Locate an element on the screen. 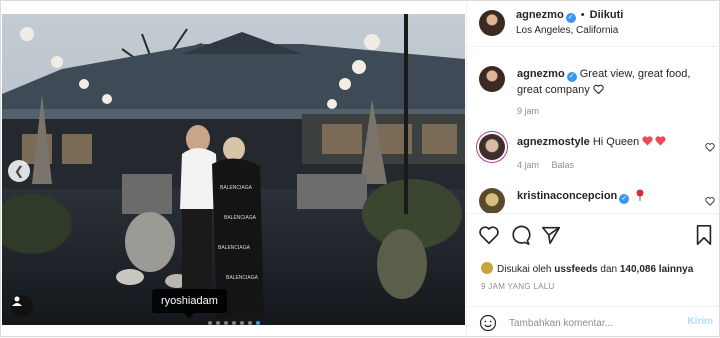 Image resolution: width=720 pixels, height=338 pixels. user-tag-icon is located at coordinates (17, 301).